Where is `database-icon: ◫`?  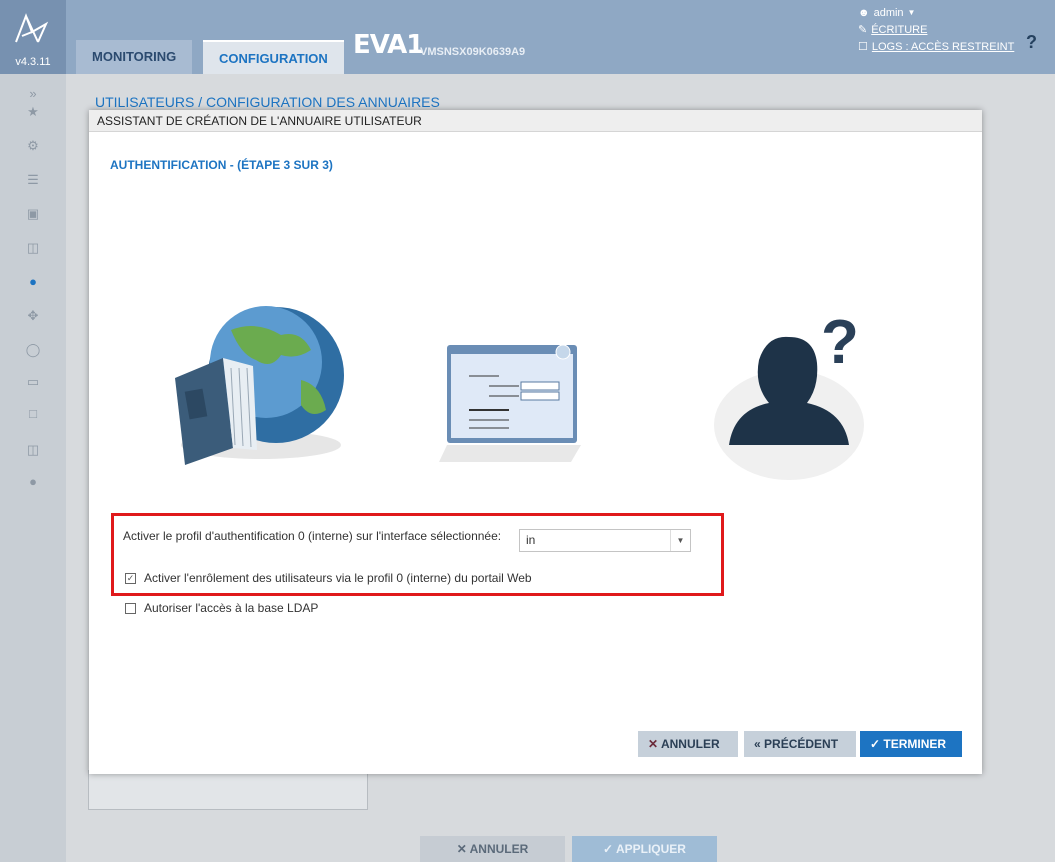
database-icon: ◫ is located at coordinates (33, 248).